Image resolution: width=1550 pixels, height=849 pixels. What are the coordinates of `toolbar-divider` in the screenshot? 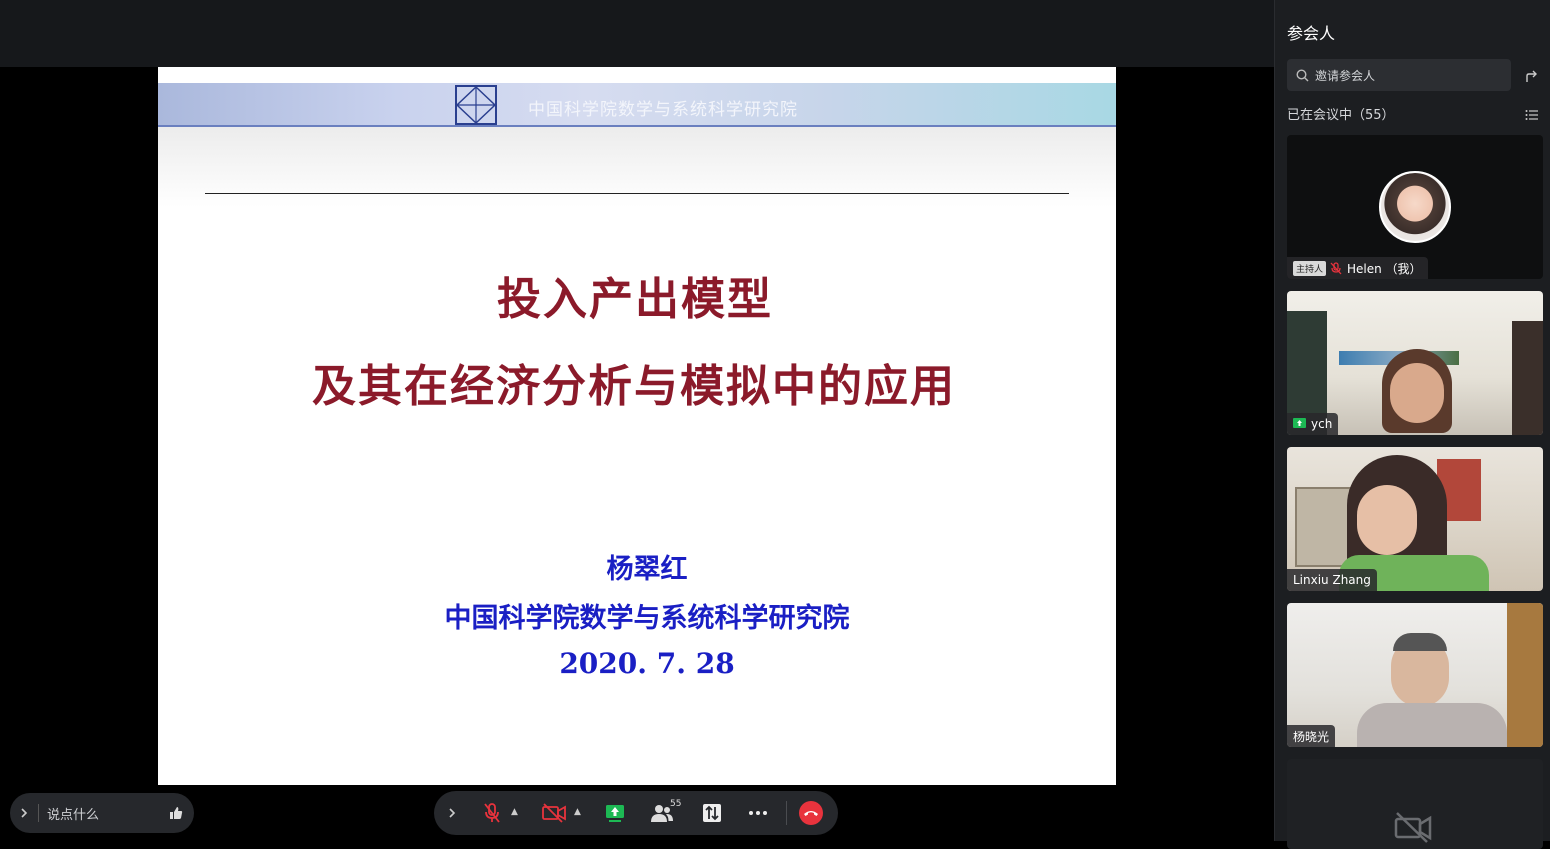 It's located at (786, 813).